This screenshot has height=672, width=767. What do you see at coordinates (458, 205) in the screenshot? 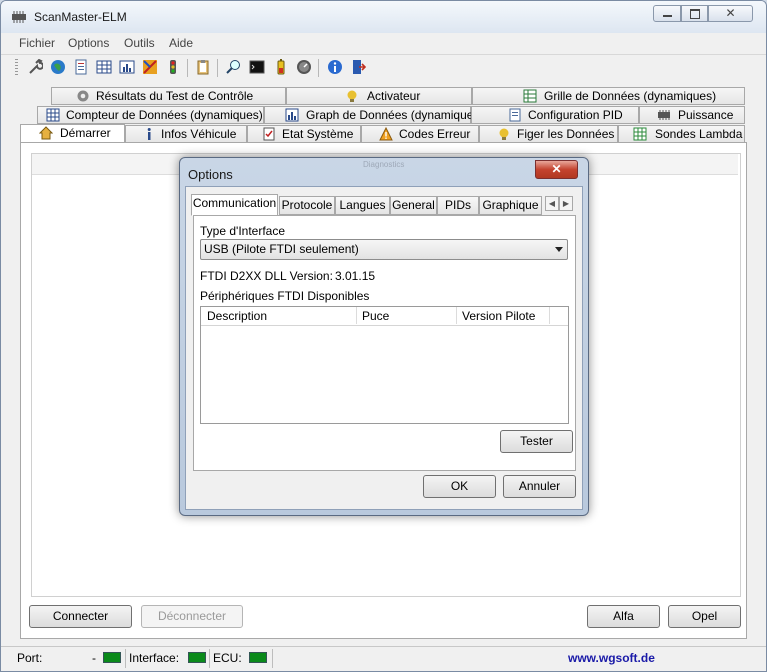
I see `tab-pids: PIDs` at bounding box center [458, 205].